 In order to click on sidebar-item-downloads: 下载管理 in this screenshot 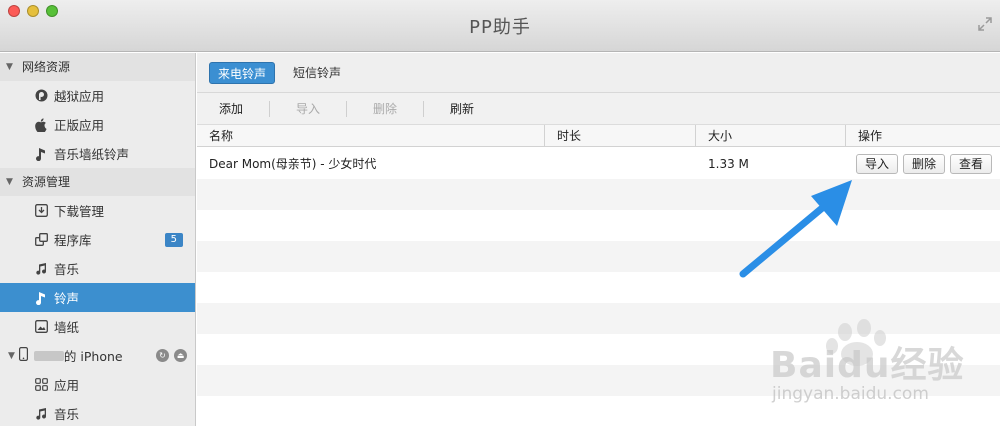, I will do `click(97, 210)`.